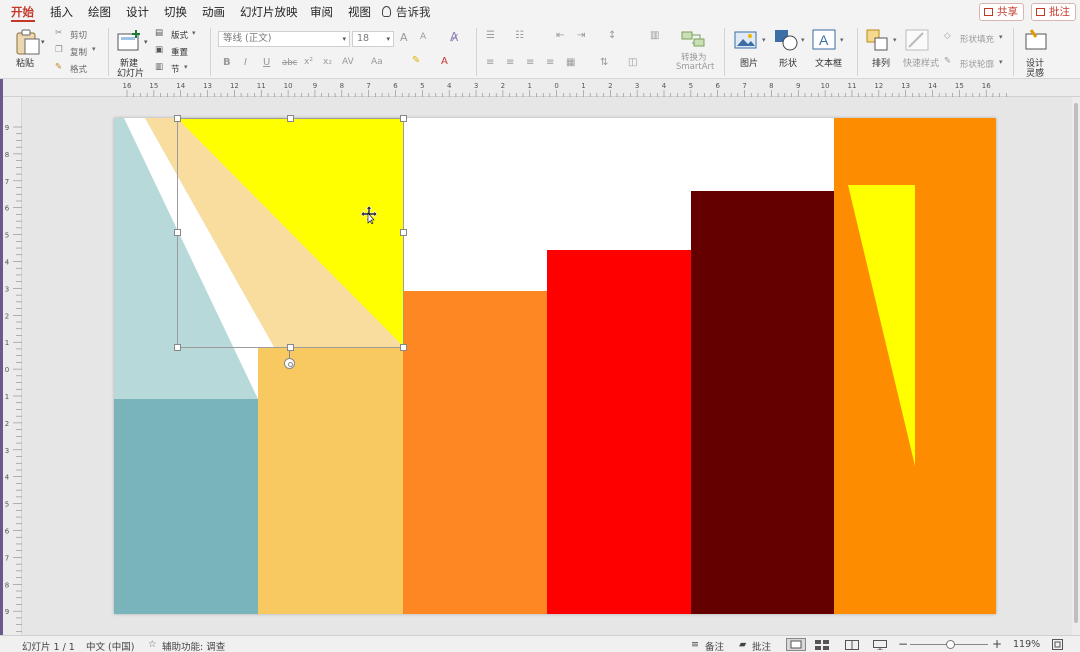 The width and height of the screenshot is (1080, 652). Describe the element at coordinates (878, 41) in the screenshot. I see `arrange-icon` at that location.